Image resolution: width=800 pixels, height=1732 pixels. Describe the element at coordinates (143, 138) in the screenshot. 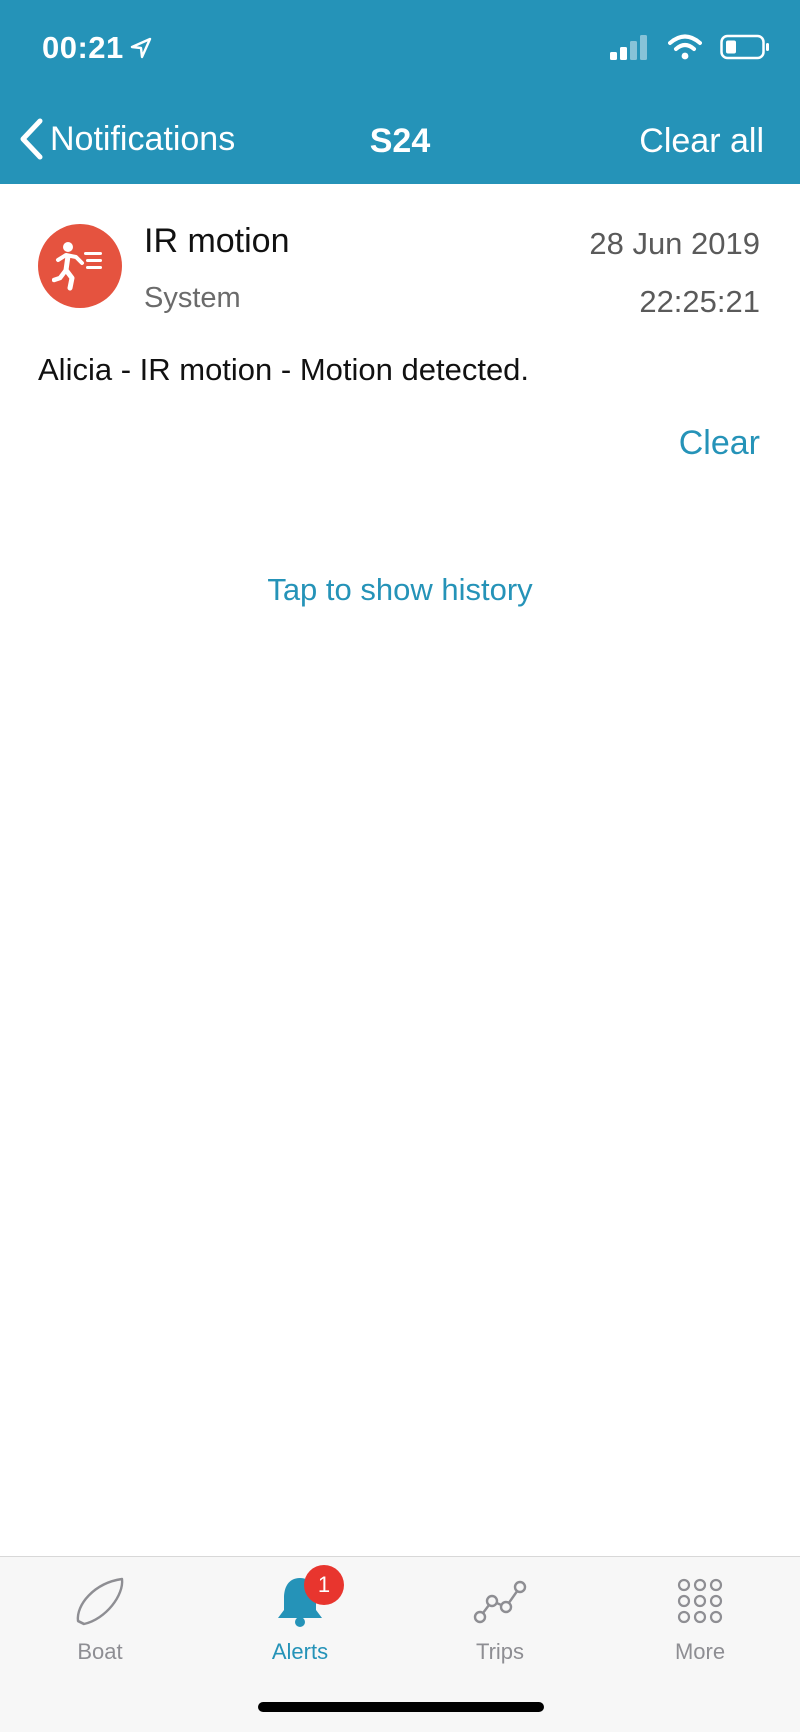

I see `back-button-label: Notifications` at that location.